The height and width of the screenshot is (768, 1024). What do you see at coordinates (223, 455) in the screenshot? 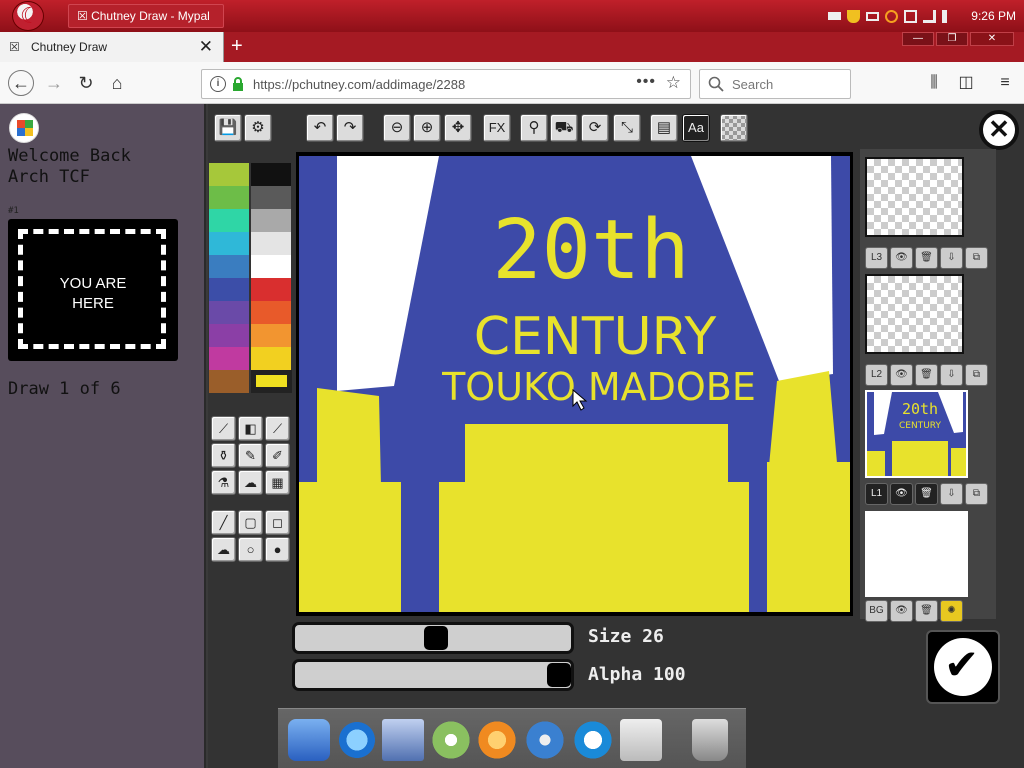
I see `paint-bucket-icon: ⚱` at bounding box center [223, 455].